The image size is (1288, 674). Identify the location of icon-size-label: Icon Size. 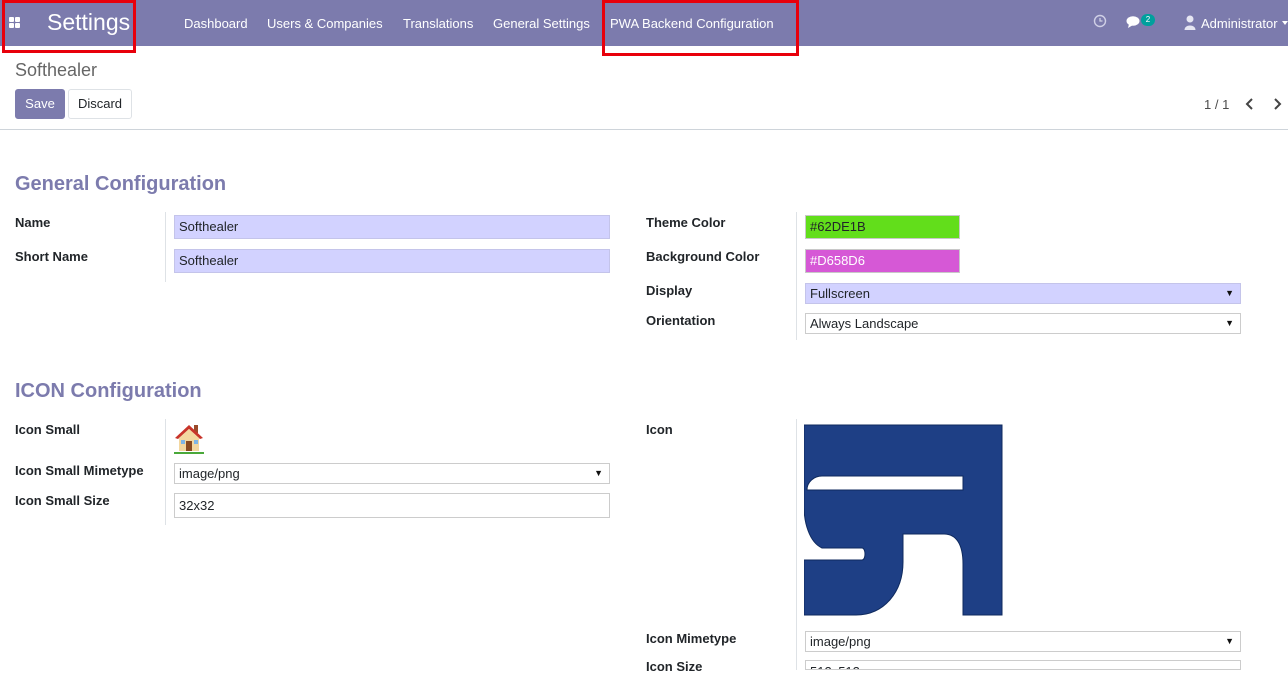
(674, 666).